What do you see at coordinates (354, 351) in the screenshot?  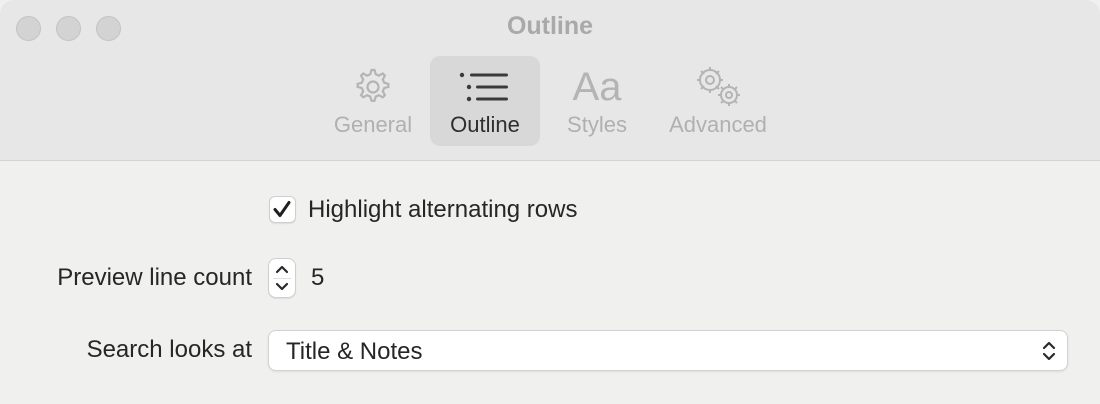 I see `search-looks-at-value: Title & Notes` at bounding box center [354, 351].